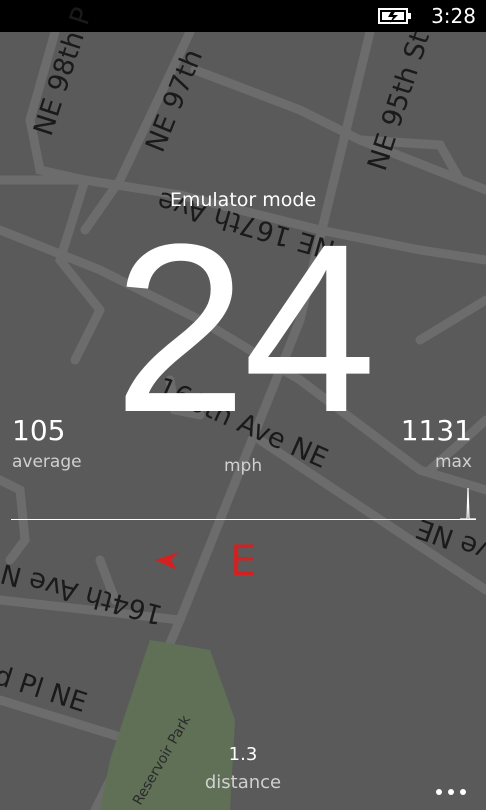  What do you see at coordinates (243, 466) in the screenshot?
I see `unit-label: mph` at bounding box center [243, 466].